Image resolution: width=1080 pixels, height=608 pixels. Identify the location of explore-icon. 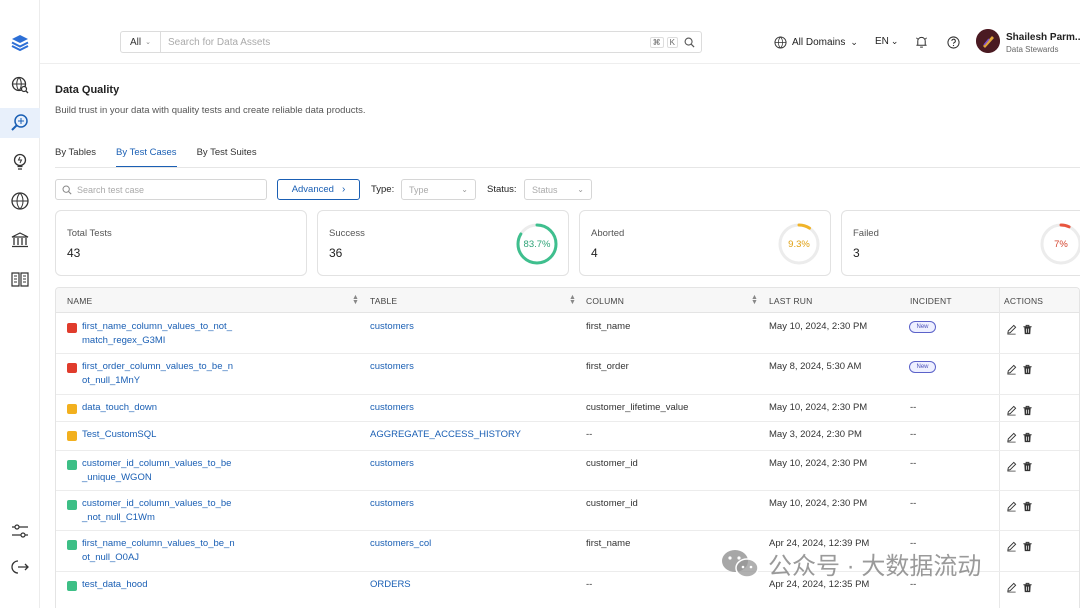
(20, 85).